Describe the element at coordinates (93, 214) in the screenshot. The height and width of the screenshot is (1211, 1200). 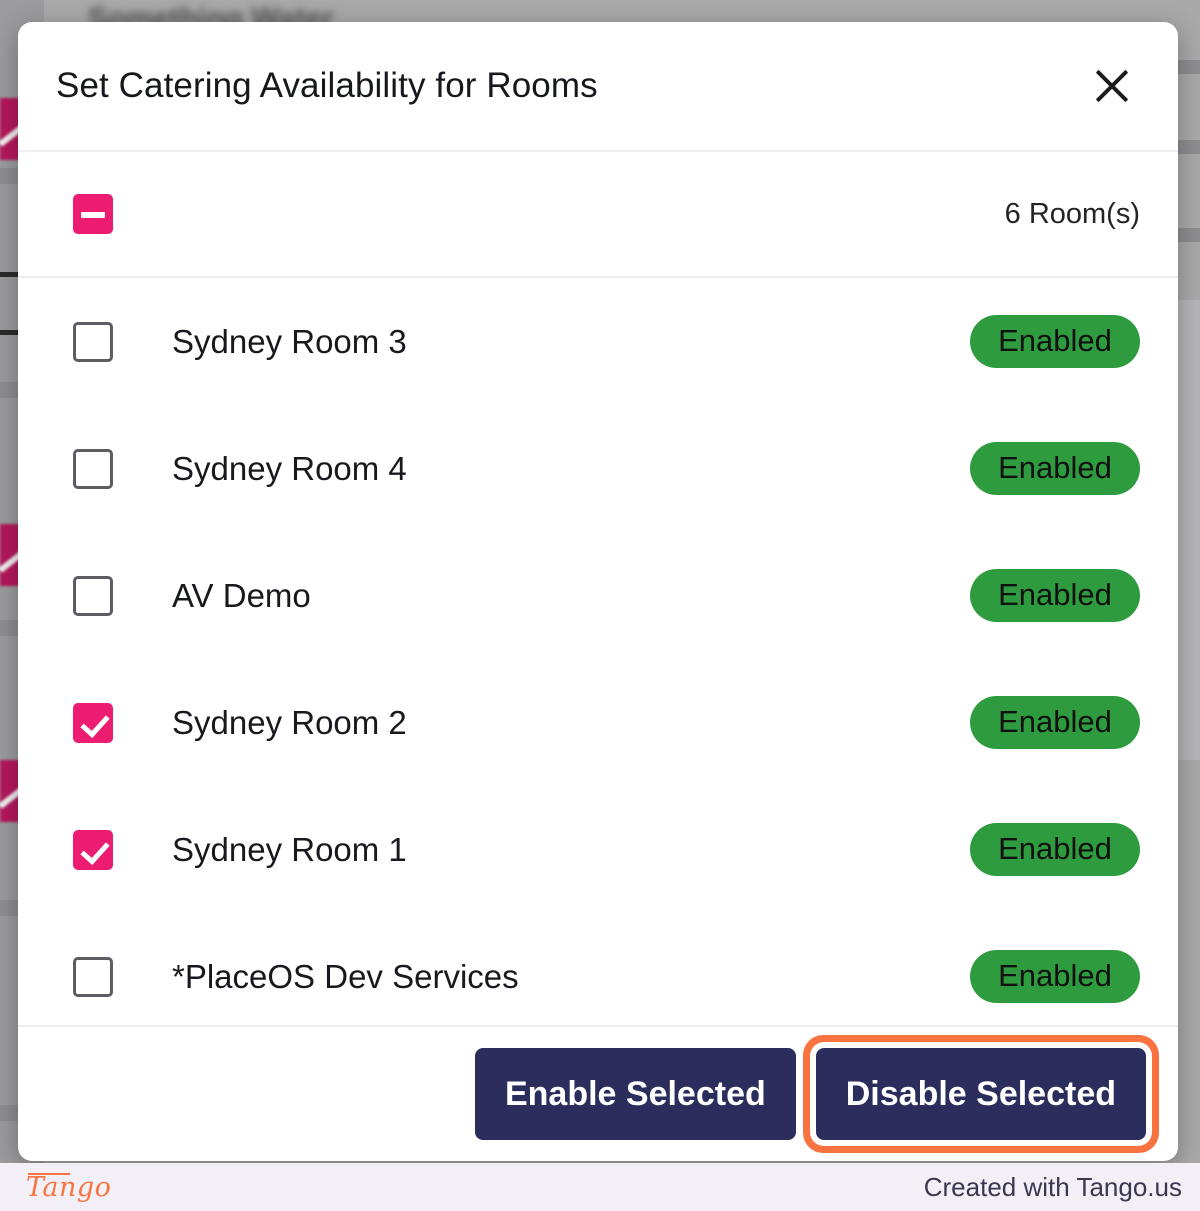
I see `select-all-checkbox` at that location.